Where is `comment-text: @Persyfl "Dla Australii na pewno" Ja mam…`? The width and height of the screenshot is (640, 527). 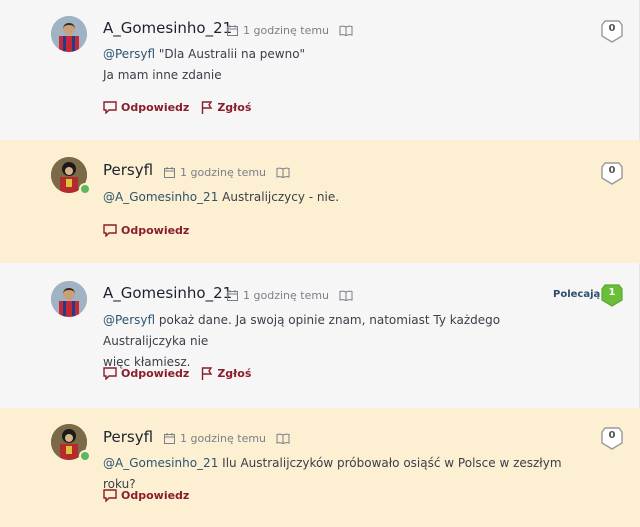 comment-text: @Persyfl "Dla Australii na pewno" Ja mam… is located at coordinates (343, 65).